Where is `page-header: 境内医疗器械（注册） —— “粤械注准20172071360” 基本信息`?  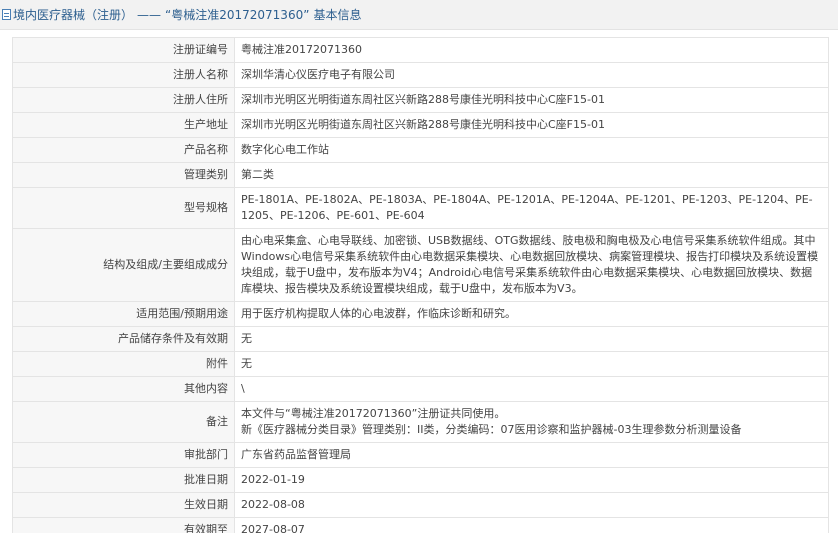 page-header: 境内医疗器械（注册） —— “粤械注准20172071360” 基本信息 is located at coordinates (419, 15).